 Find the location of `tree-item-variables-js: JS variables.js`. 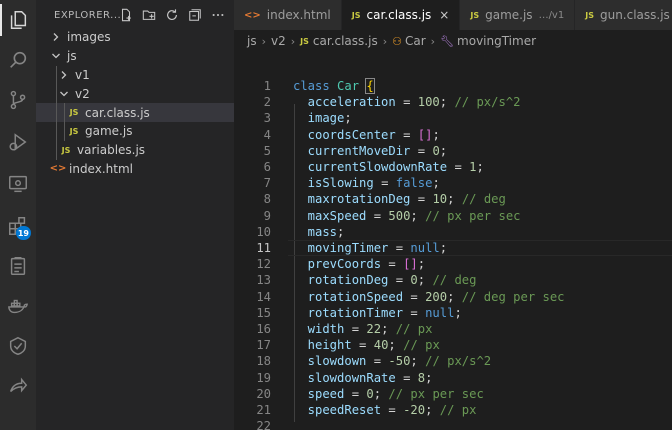

tree-item-variables-js: JS variables.js is located at coordinates (135, 150).